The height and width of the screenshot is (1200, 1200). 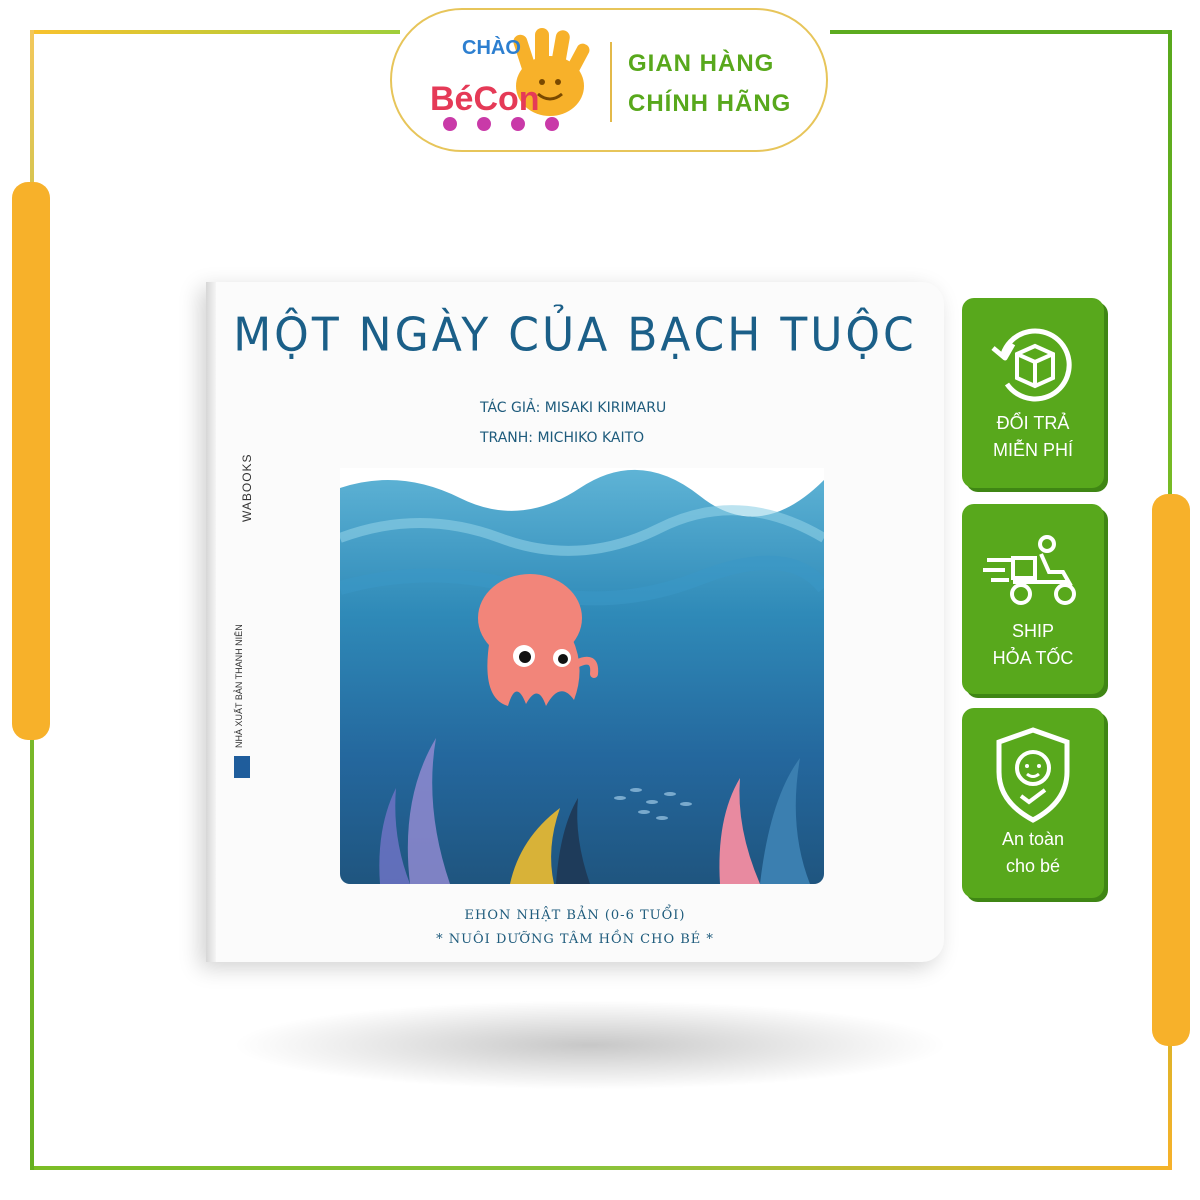 What do you see at coordinates (1033, 866) in the screenshot?
I see `feature-baby-safe-line2: cho bé` at bounding box center [1033, 866].